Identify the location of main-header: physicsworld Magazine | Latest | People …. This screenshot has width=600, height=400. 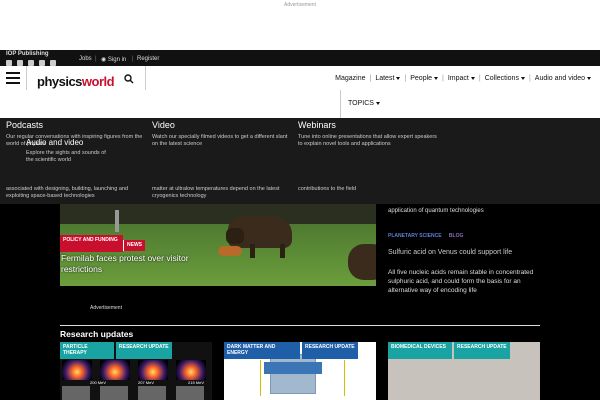
(300, 92).